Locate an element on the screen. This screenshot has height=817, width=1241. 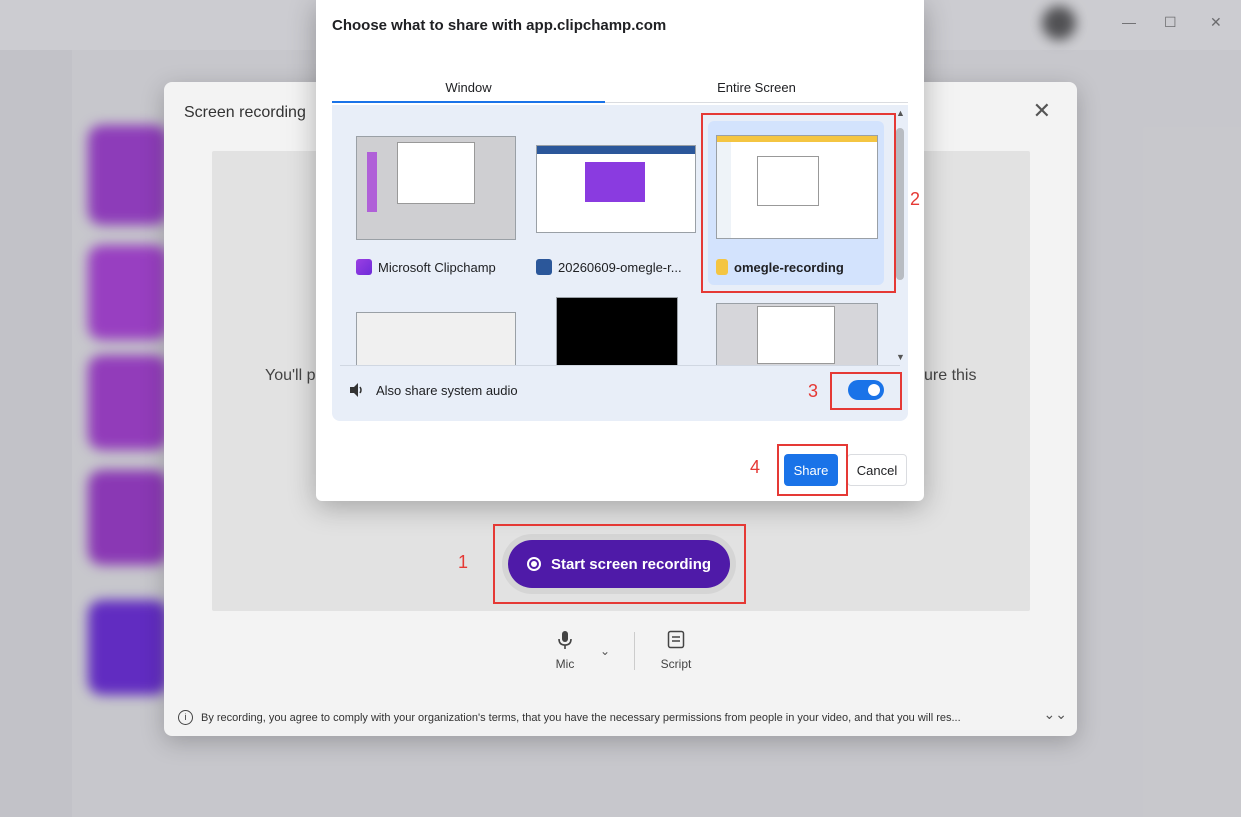
clipchamp-icon is located at coordinates (364, 267).